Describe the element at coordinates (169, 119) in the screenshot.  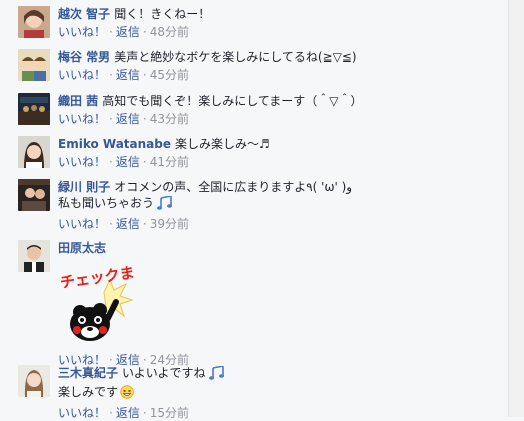
I see `comment-timestamp: 43分前` at that location.